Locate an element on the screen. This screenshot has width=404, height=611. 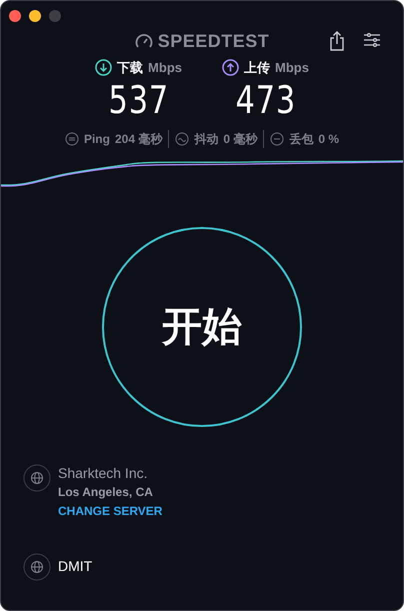
stat-value: 0 毫秒 is located at coordinates (240, 139).